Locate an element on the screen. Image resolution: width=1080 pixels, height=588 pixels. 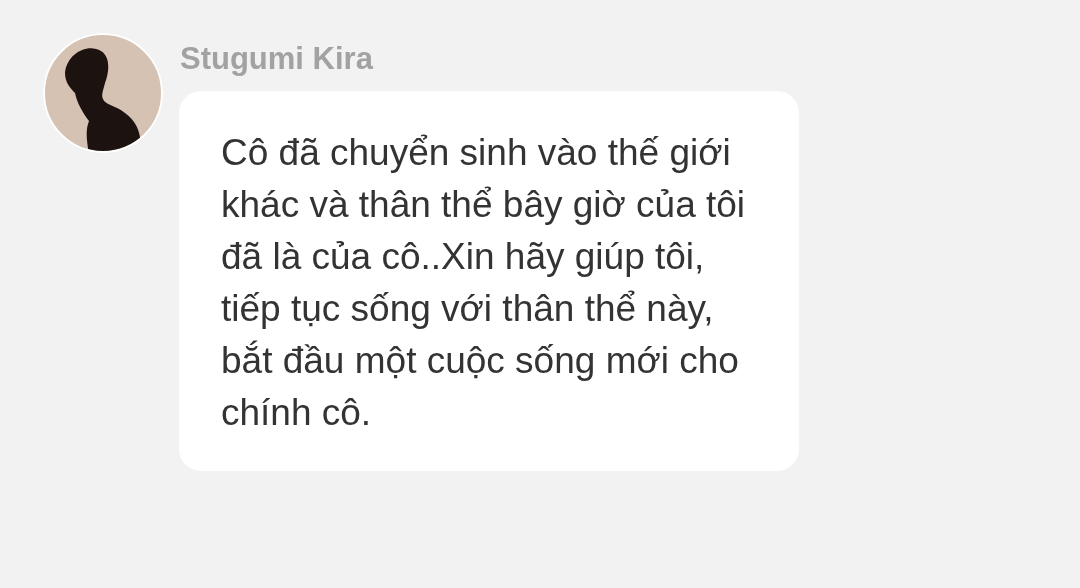
sender-name: Stugumi Kira is located at coordinates (277, 59).